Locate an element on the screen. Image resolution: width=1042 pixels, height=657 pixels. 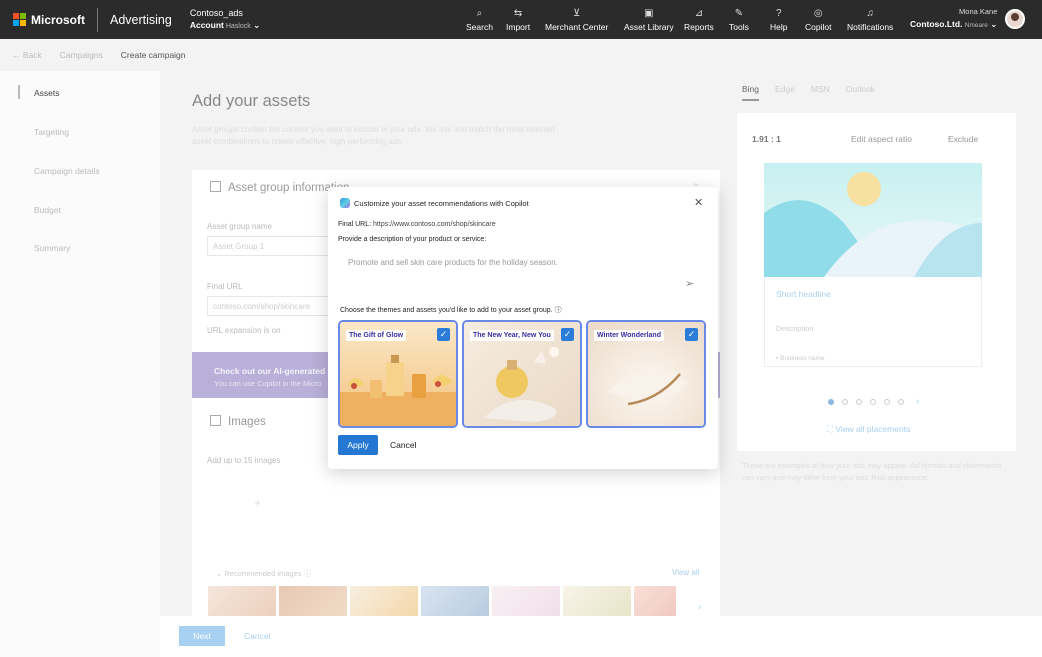
nav-tools-label: Tools is located at coordinates (739, 26).